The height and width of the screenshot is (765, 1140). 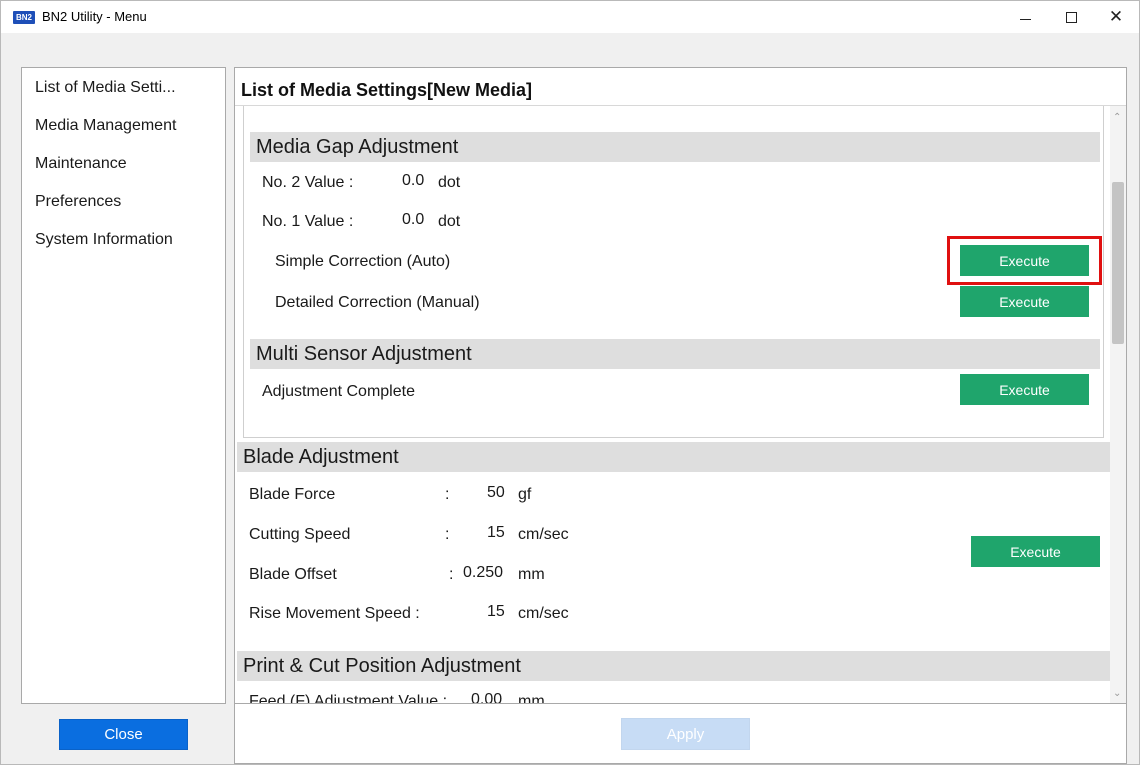 I want to click on title-bar: BN2 BN2 Utility - Menu ✕, so click(x=570, y=17).